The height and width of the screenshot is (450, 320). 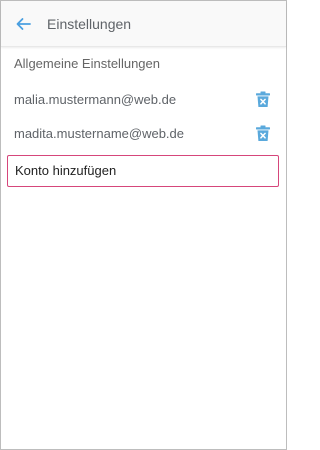 I want to click on back-button, so click(x=23, y=24).